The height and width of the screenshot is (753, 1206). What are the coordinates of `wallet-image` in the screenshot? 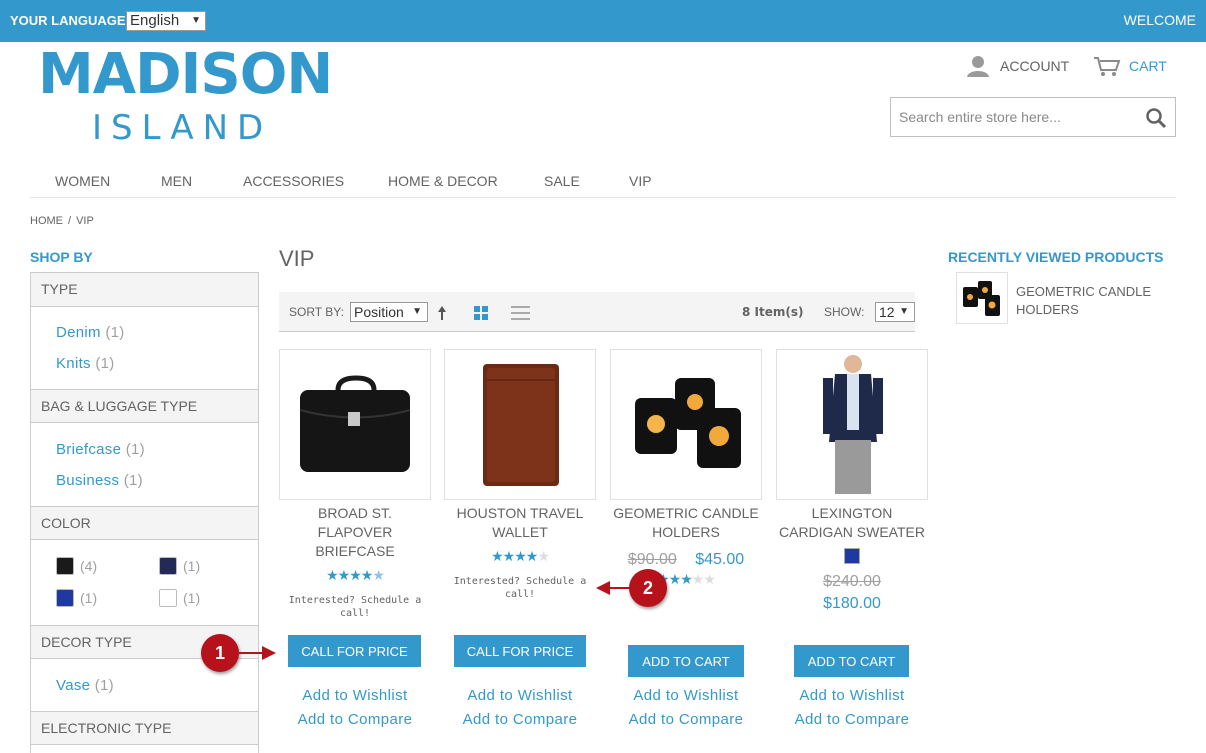 It's located at (521, 425).